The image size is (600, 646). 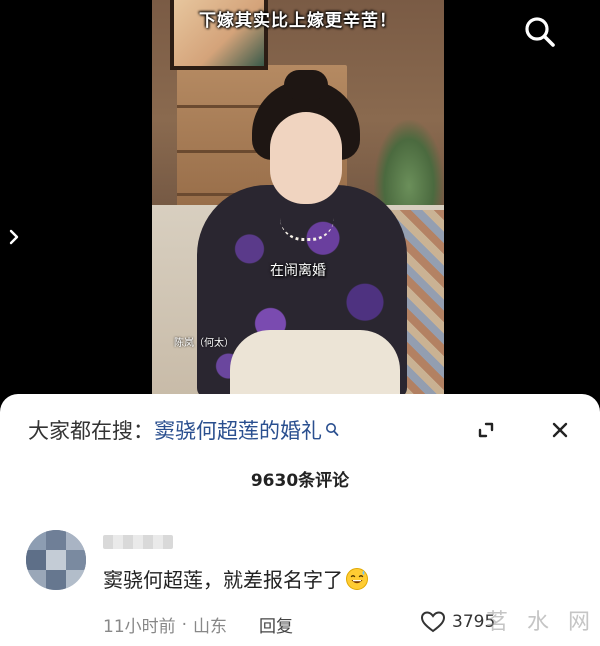 I want to click on heart-icon, so click(x=433, y=622).